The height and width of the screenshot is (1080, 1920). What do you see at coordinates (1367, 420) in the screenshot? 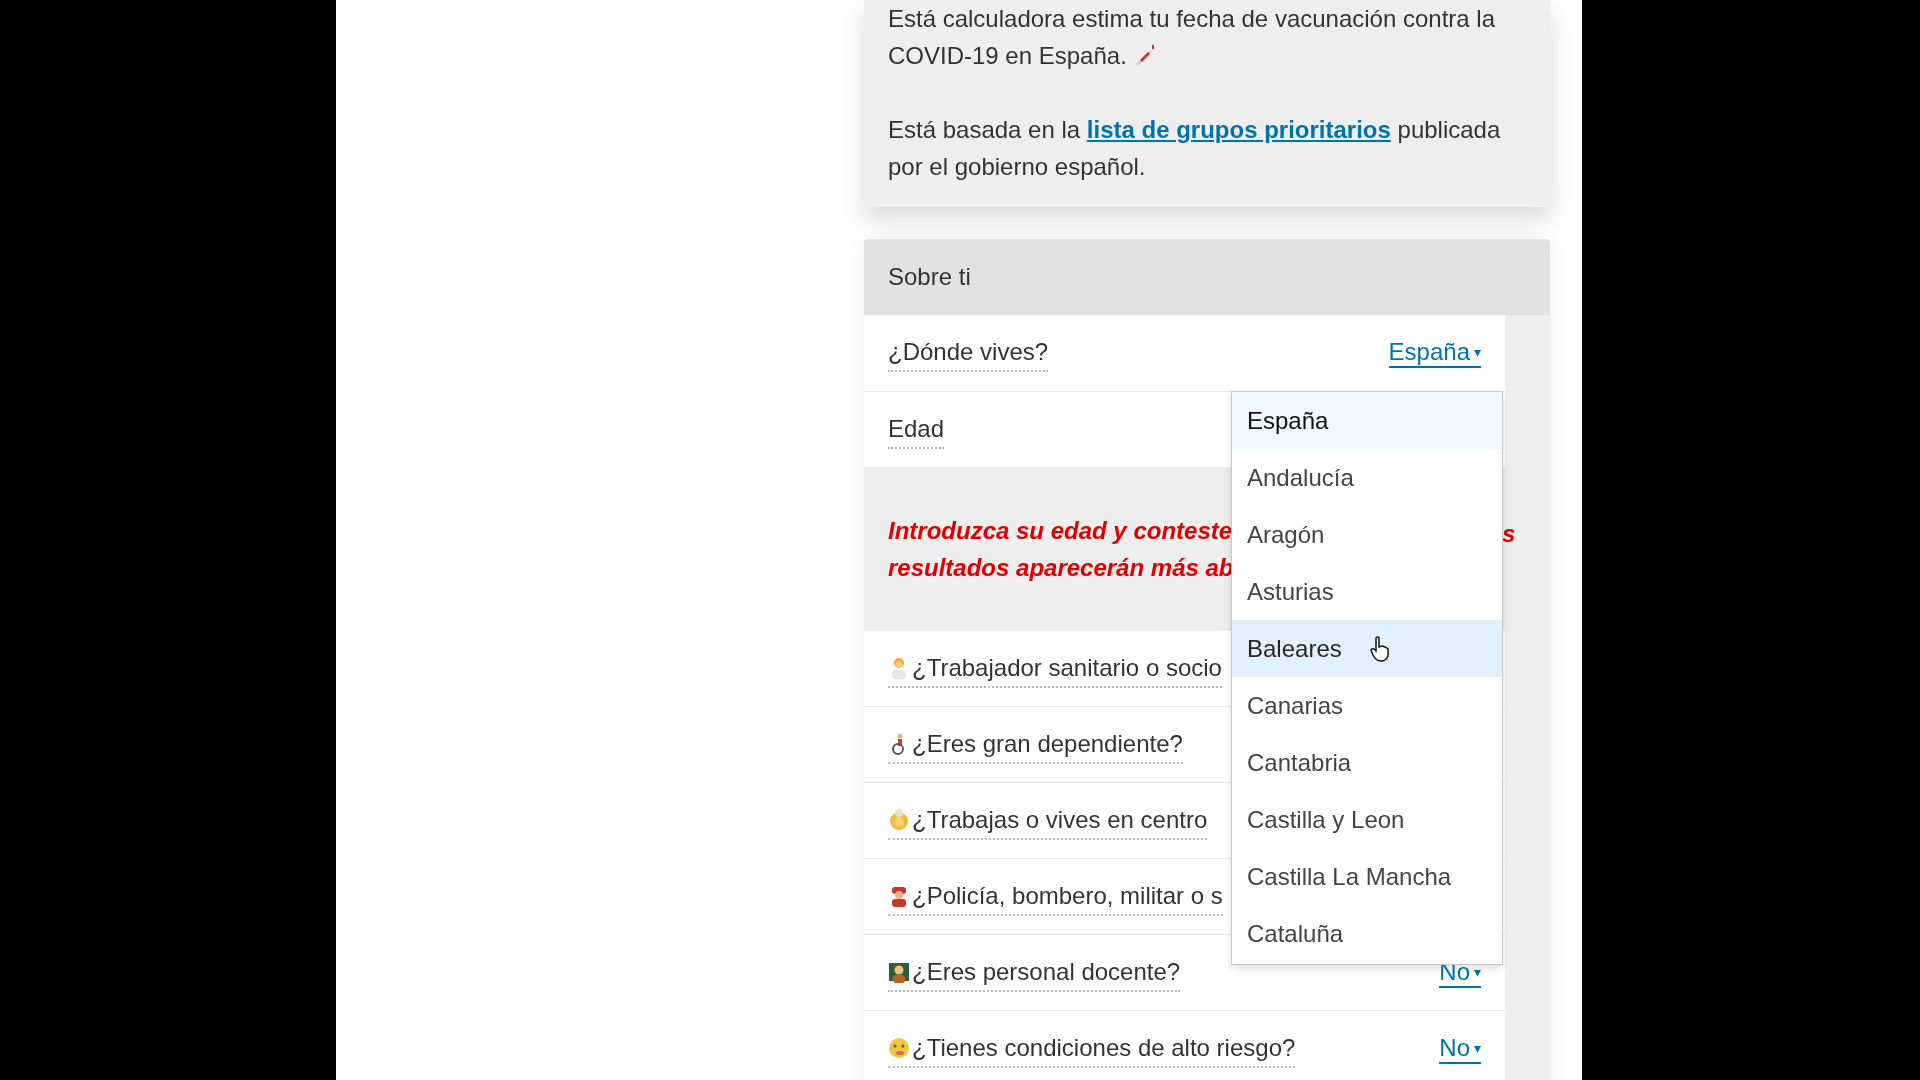
I see `dropdown-option: España` at bounding box center [1367, 420].